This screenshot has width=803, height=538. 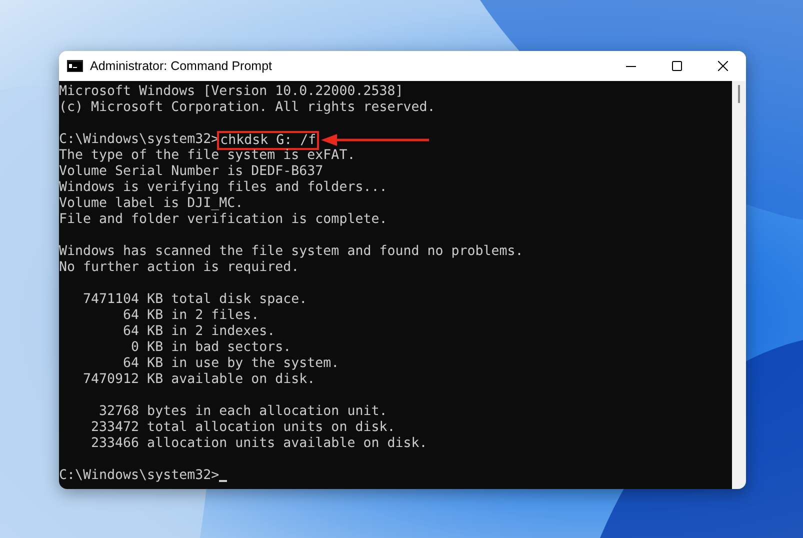 What do you see at coordinates (179, 268) in the screenshot?
I see `console-line: No further action is required.` at bounding box center [179, 268].